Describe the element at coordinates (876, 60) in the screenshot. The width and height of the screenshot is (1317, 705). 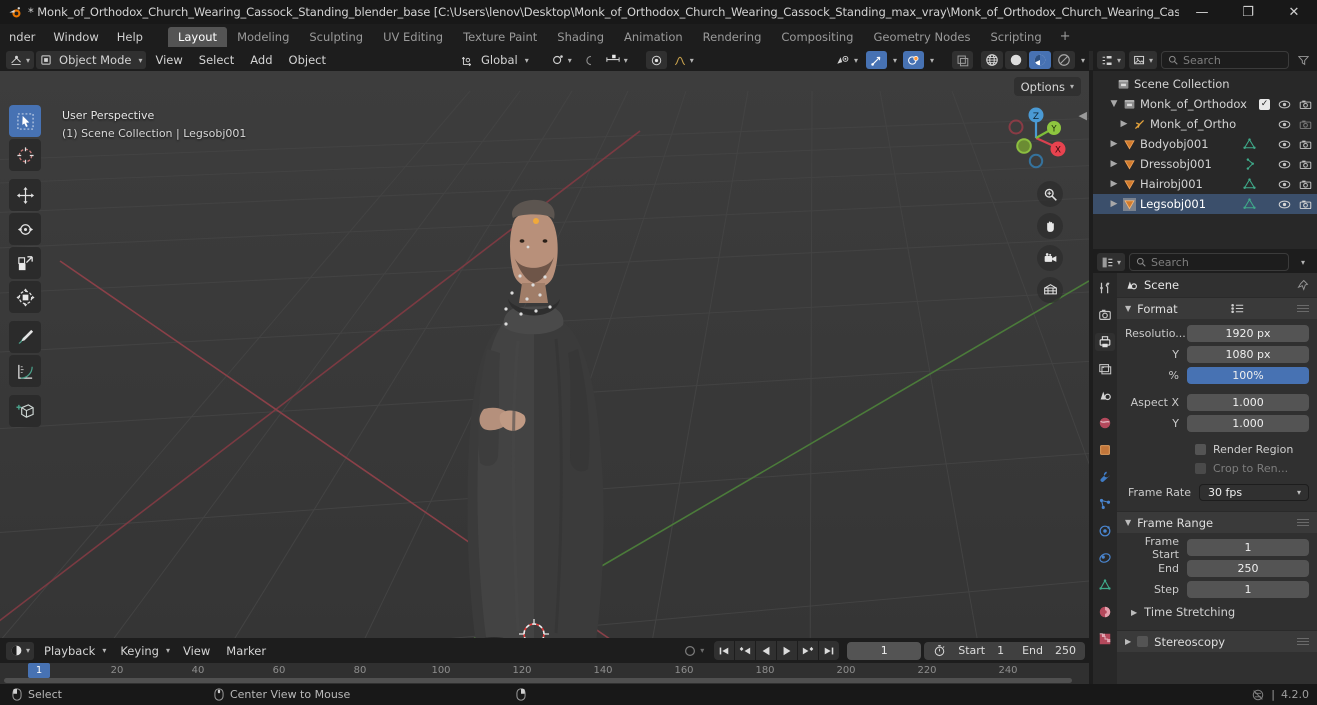
I see `show-gizmo-toggle` at that location.